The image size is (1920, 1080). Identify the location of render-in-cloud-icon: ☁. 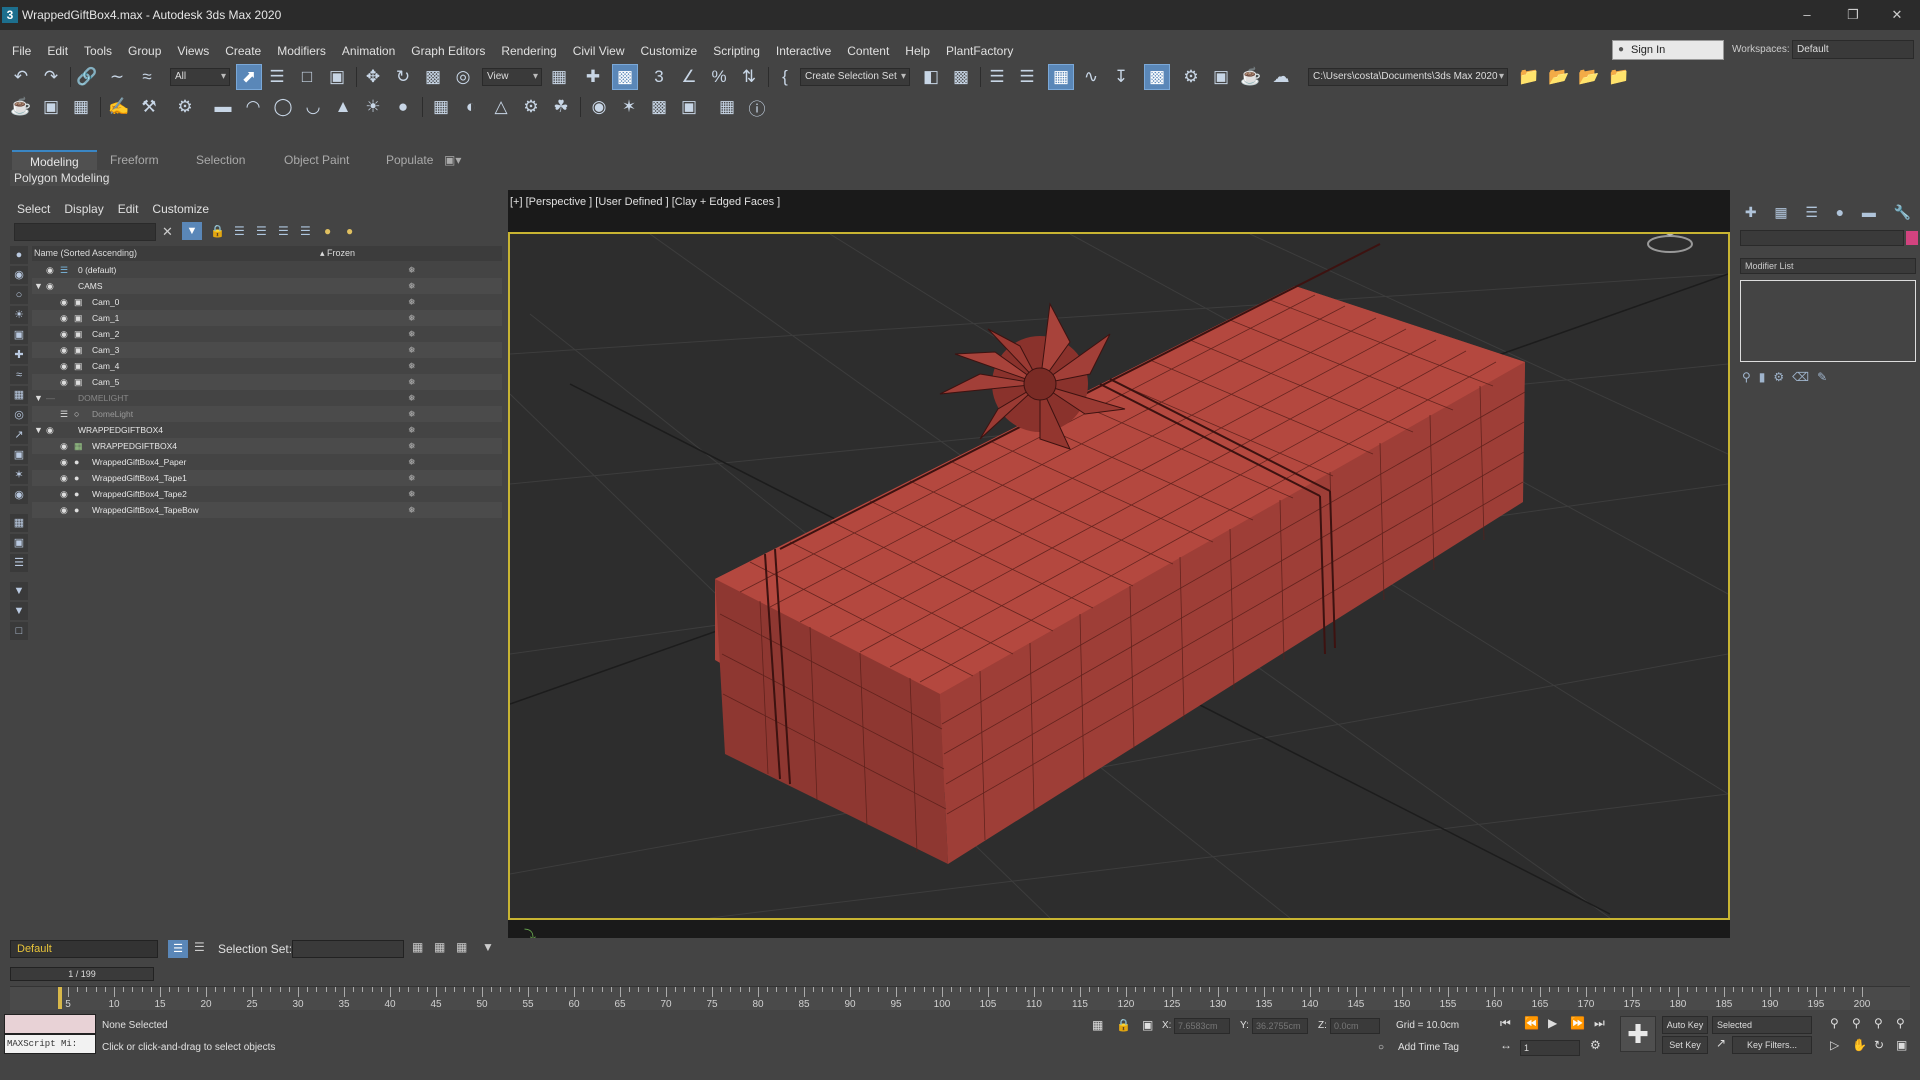
(1281, 77).